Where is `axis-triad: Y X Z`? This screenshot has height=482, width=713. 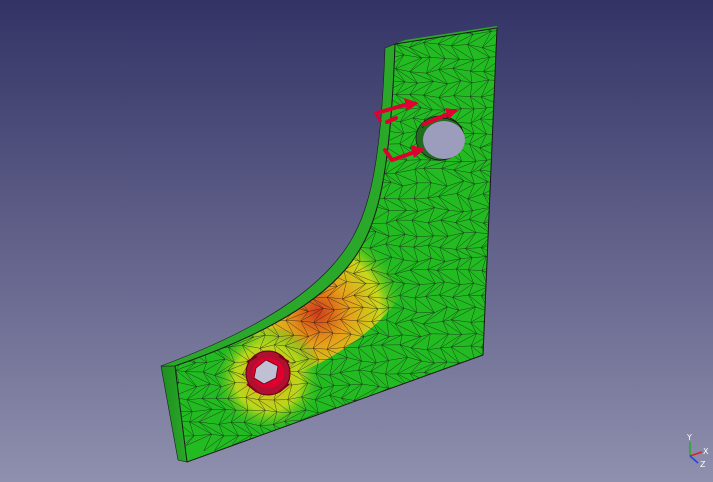
axis-triad: Y X Z is located at coordinates (697, 451).